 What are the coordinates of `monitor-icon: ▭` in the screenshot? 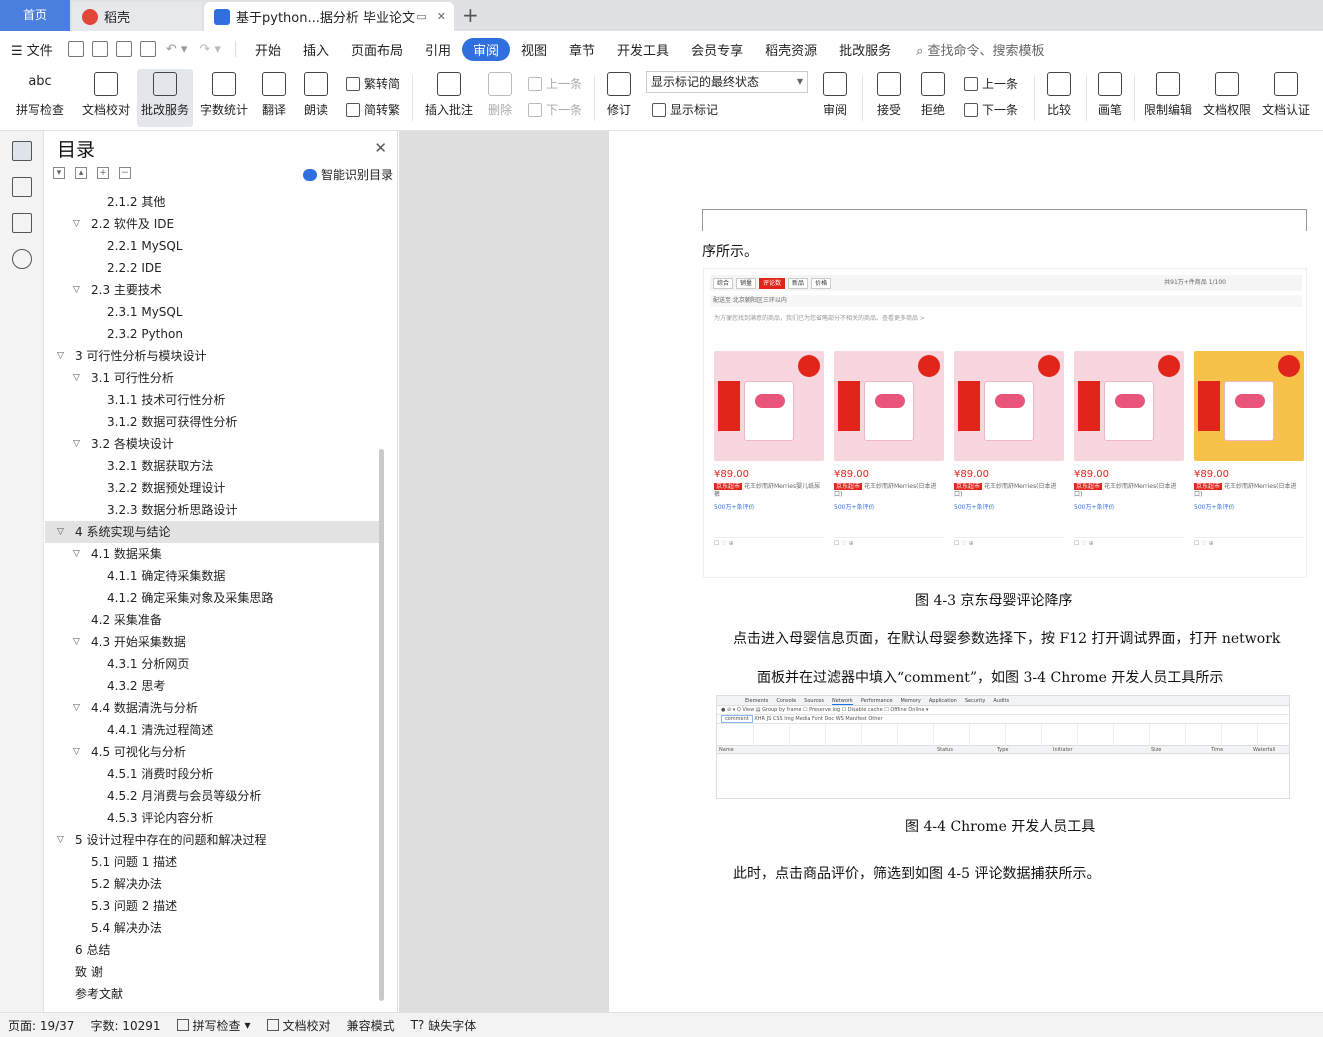 It's located at (421, 16).